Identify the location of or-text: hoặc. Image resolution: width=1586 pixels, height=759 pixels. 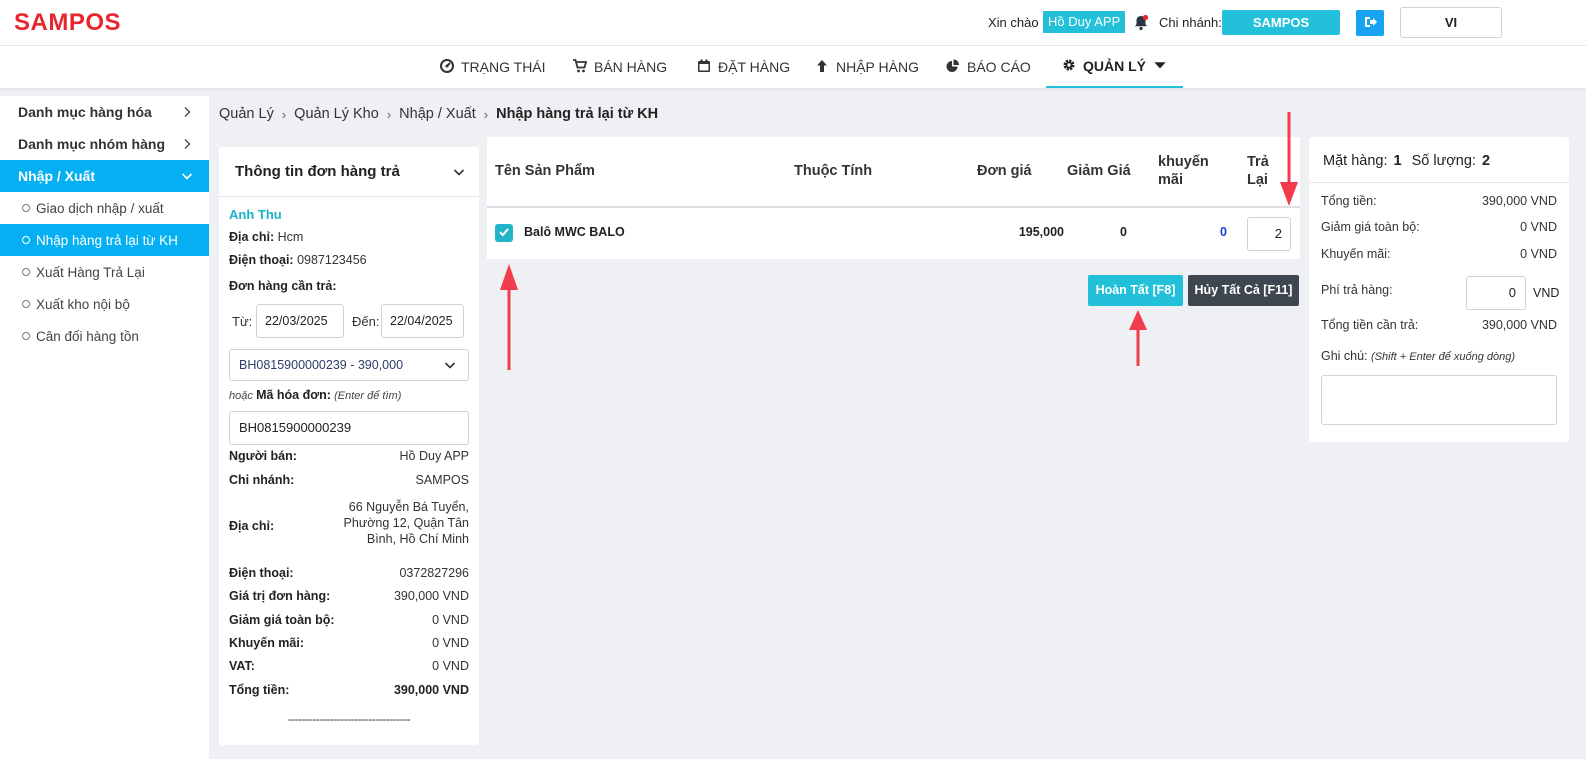
(241, 396).